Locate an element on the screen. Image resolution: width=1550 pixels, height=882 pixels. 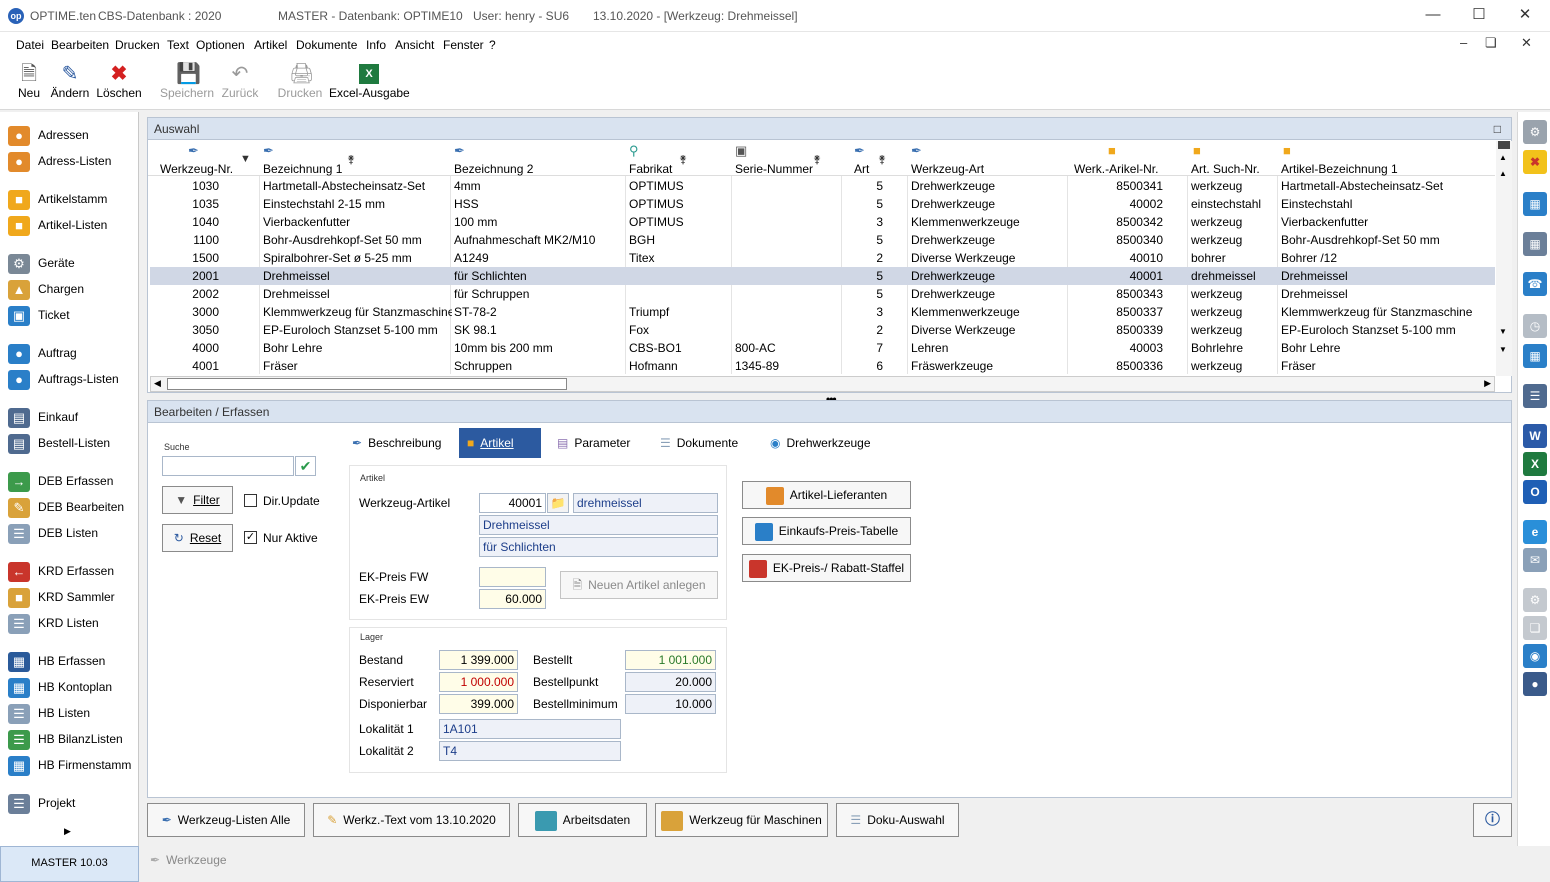
nav-deb-listen: ☰ DEB Listen is located at coordinates (53, 533).